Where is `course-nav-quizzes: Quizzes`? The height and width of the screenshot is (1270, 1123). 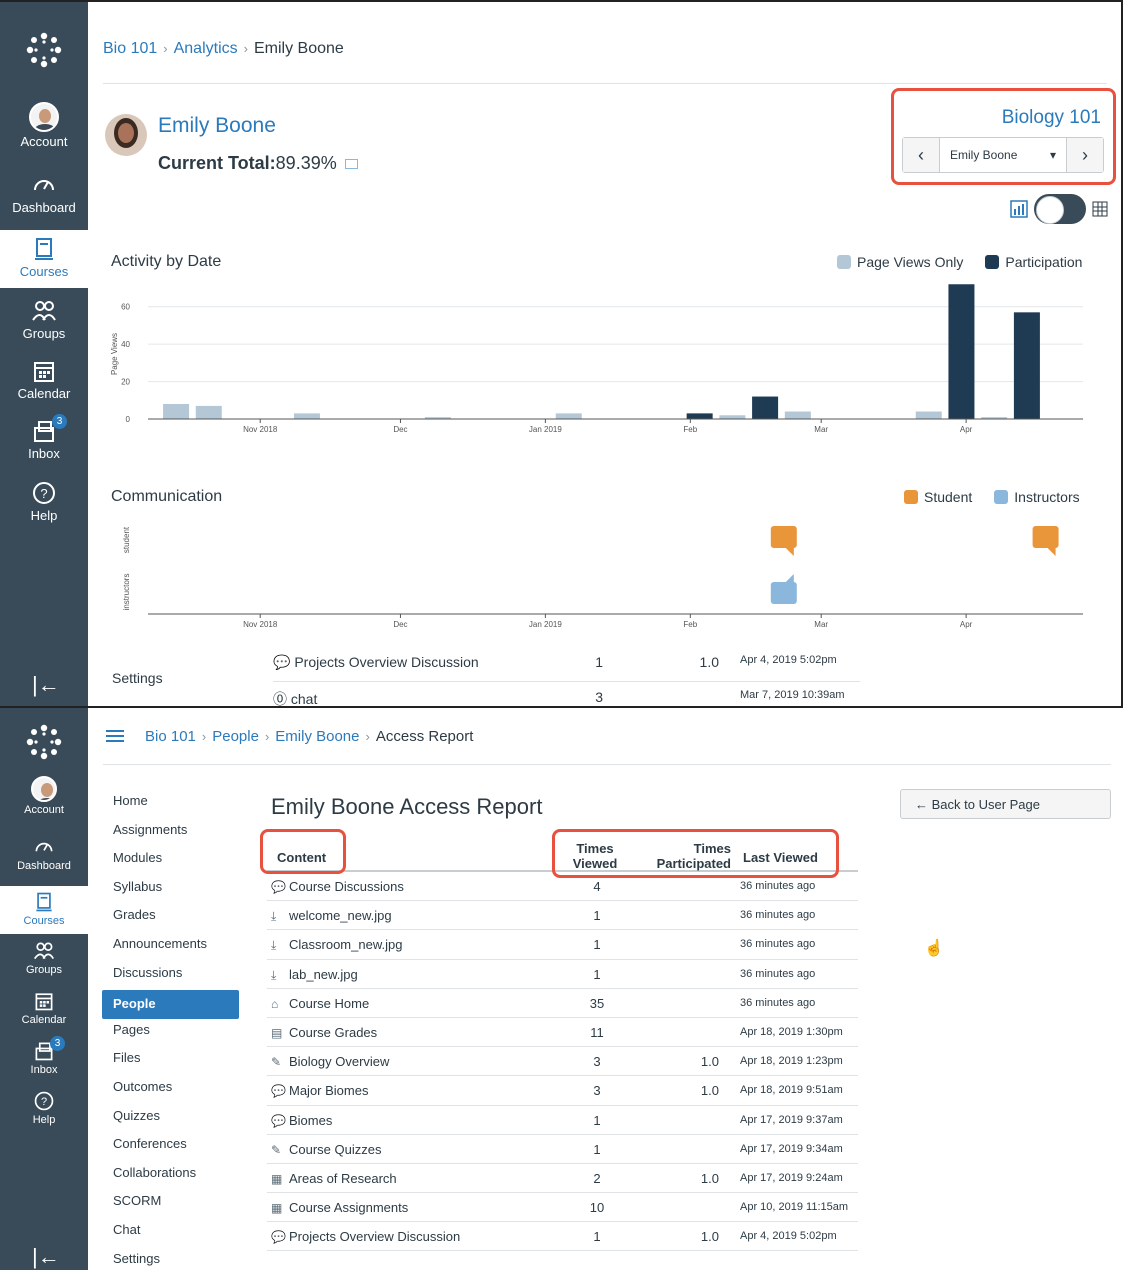
course-nav-quizzes: Quizzes is located at coordinates (170, 1119).